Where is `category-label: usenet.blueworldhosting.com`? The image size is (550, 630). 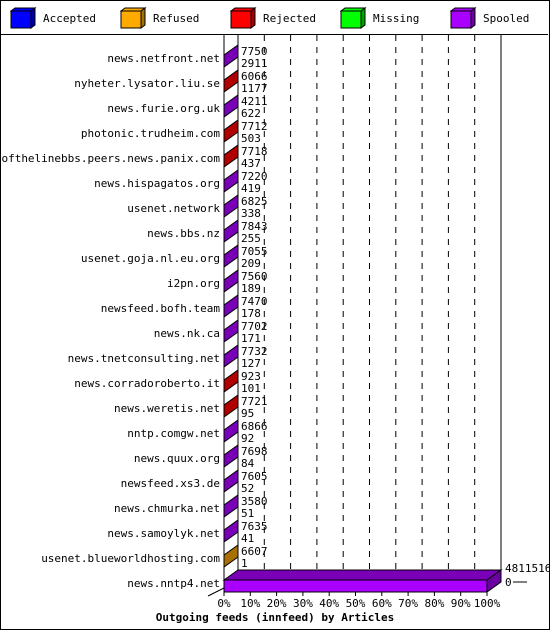 category-label: usenet.blueworldhosting.com is located at coordinates (130, 558).